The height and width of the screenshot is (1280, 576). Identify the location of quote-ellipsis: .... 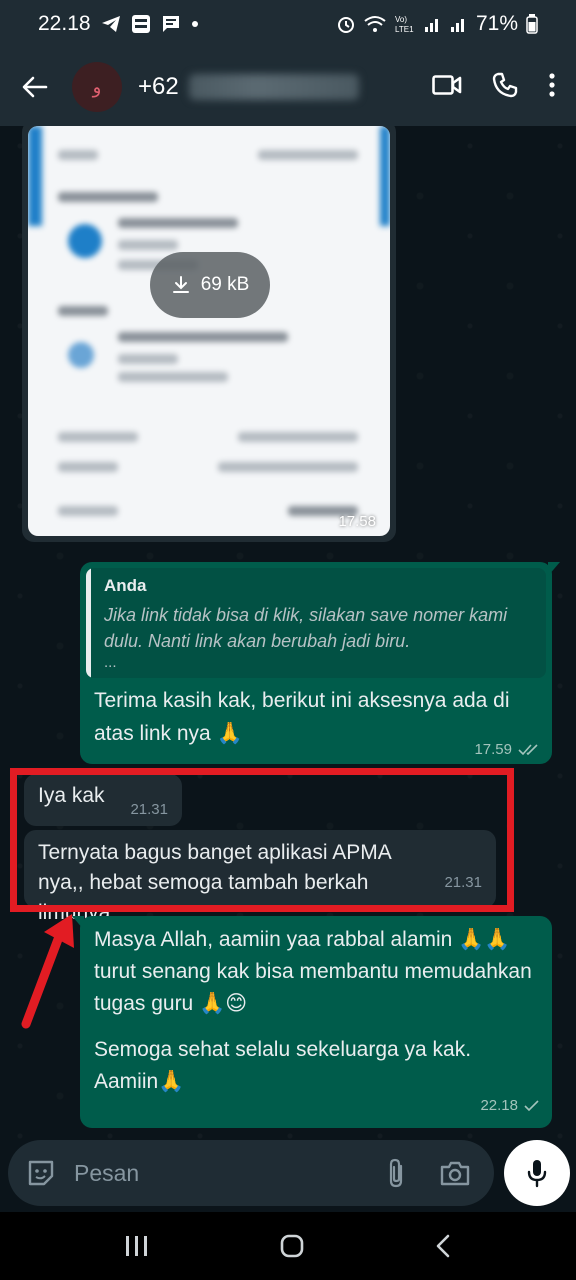
(110, 662).